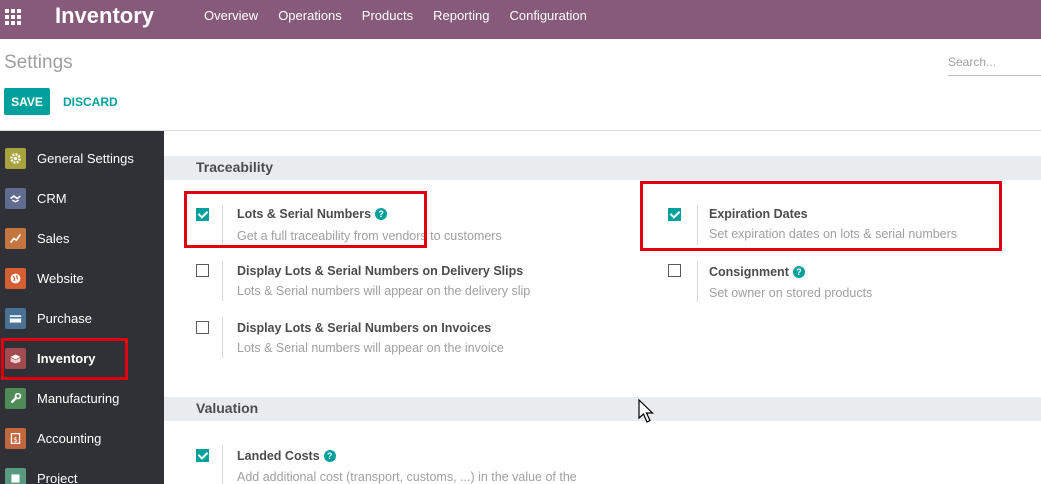 This screenshot has height=484, width=1041. What do you see at coordinates (202, 455) in the screenshot?
I see `landed-costs-checkbox` at bounding box center [202, 455].